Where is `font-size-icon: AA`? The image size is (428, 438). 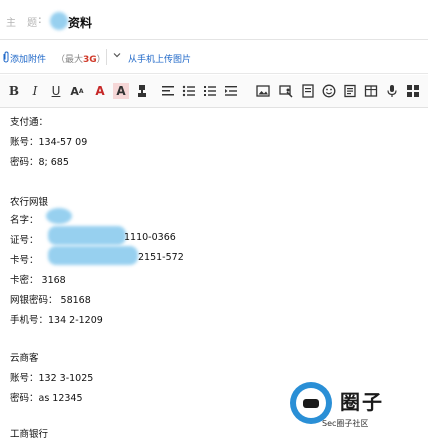
font-size-icon: AA is located at coordinates (77, 91).